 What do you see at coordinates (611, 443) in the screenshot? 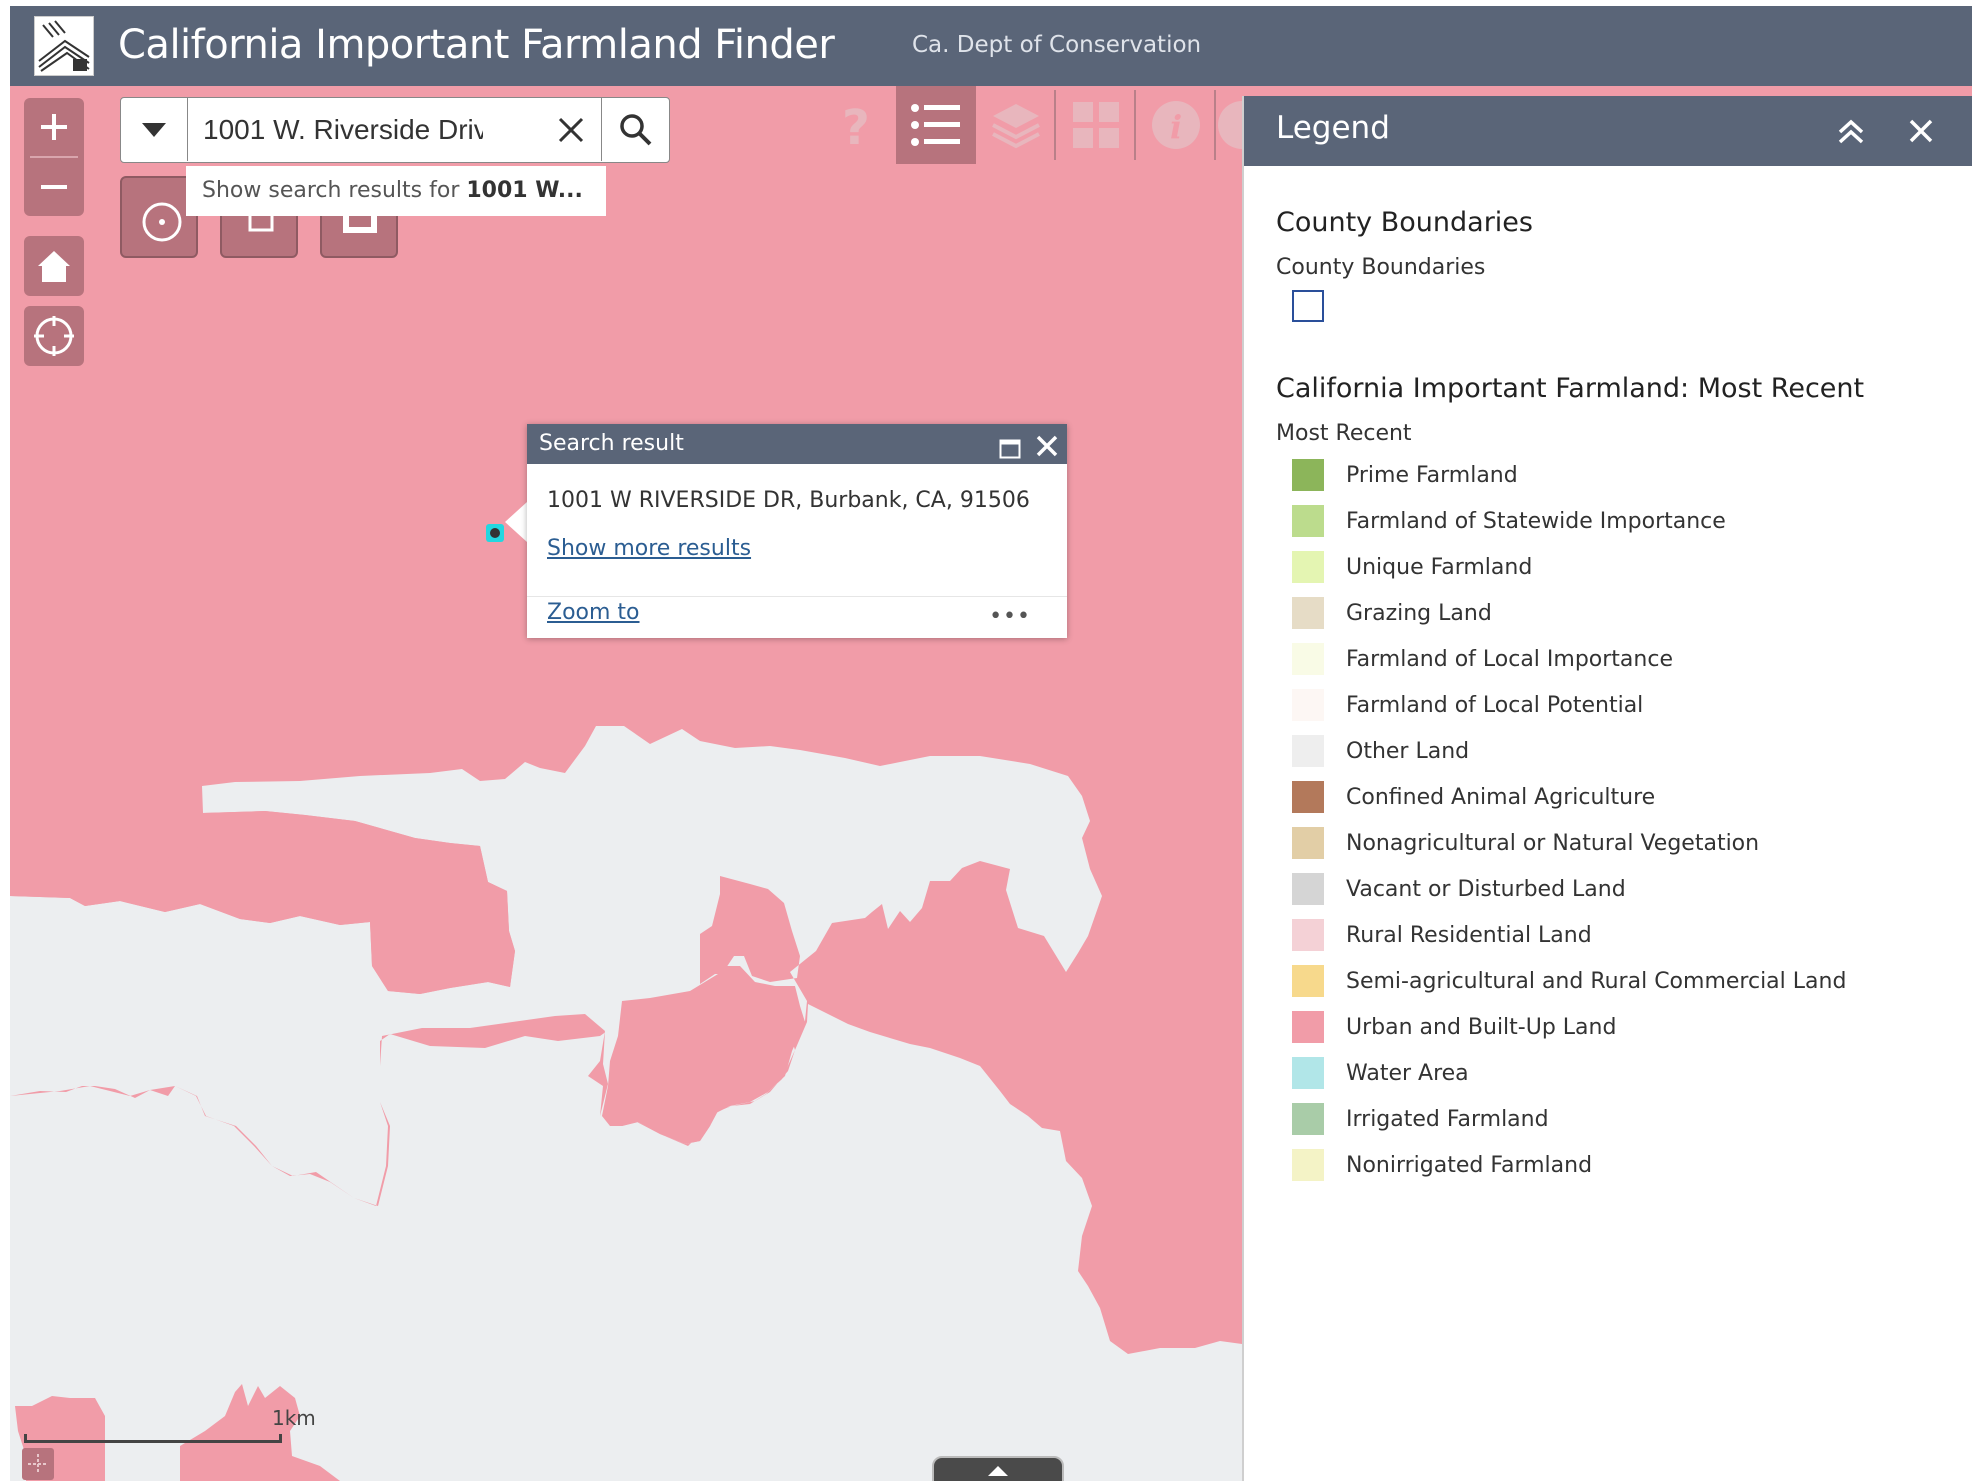
I see `popup-title: Search result` at bounding box center [611, 443].